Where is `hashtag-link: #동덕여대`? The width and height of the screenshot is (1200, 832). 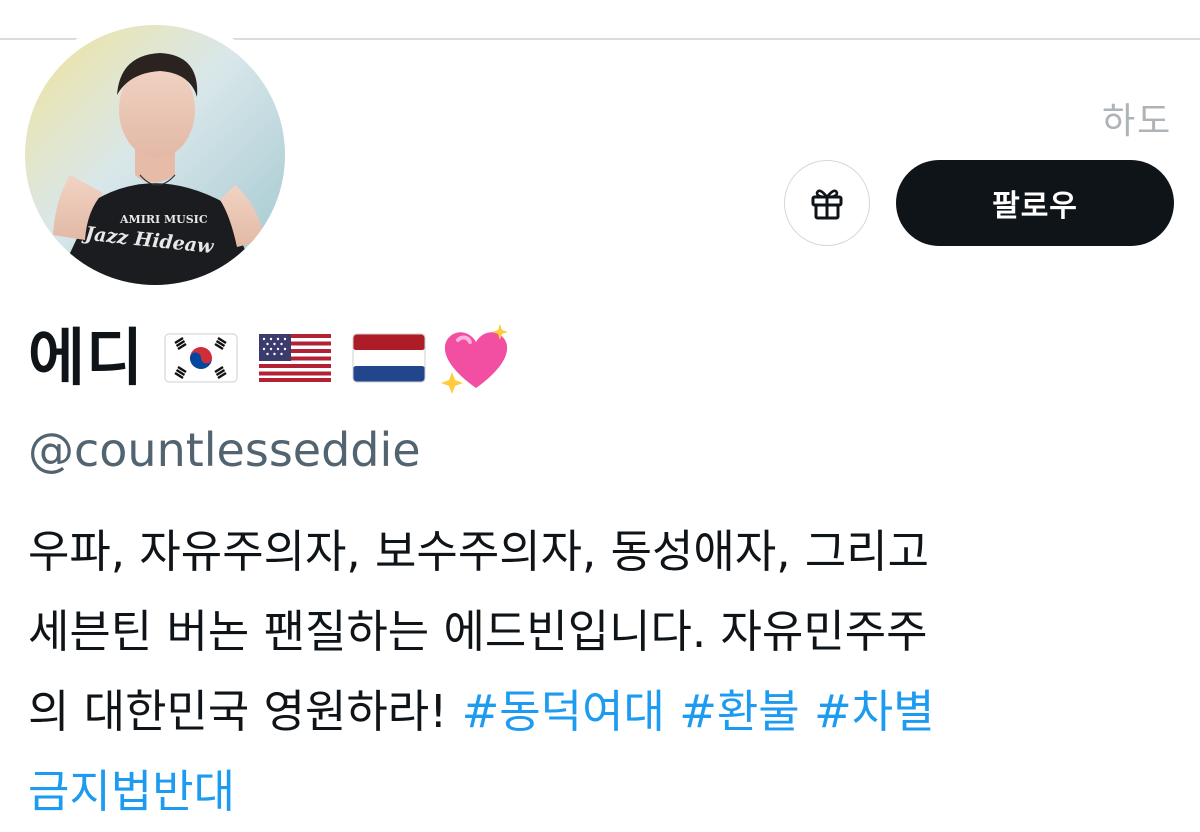
hashtag-link: #동덕여대 is located at coordinates (563, 711).